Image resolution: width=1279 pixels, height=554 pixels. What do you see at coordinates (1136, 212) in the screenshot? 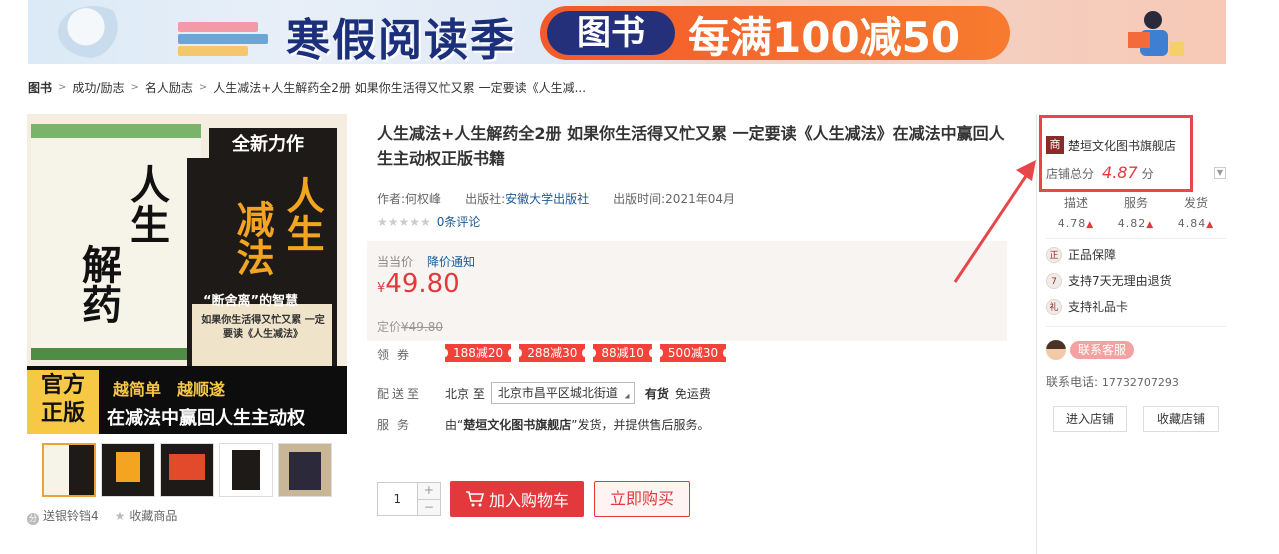
I see `subscore-item: 服务 4.82▲` at bounding box center [1136, 212].